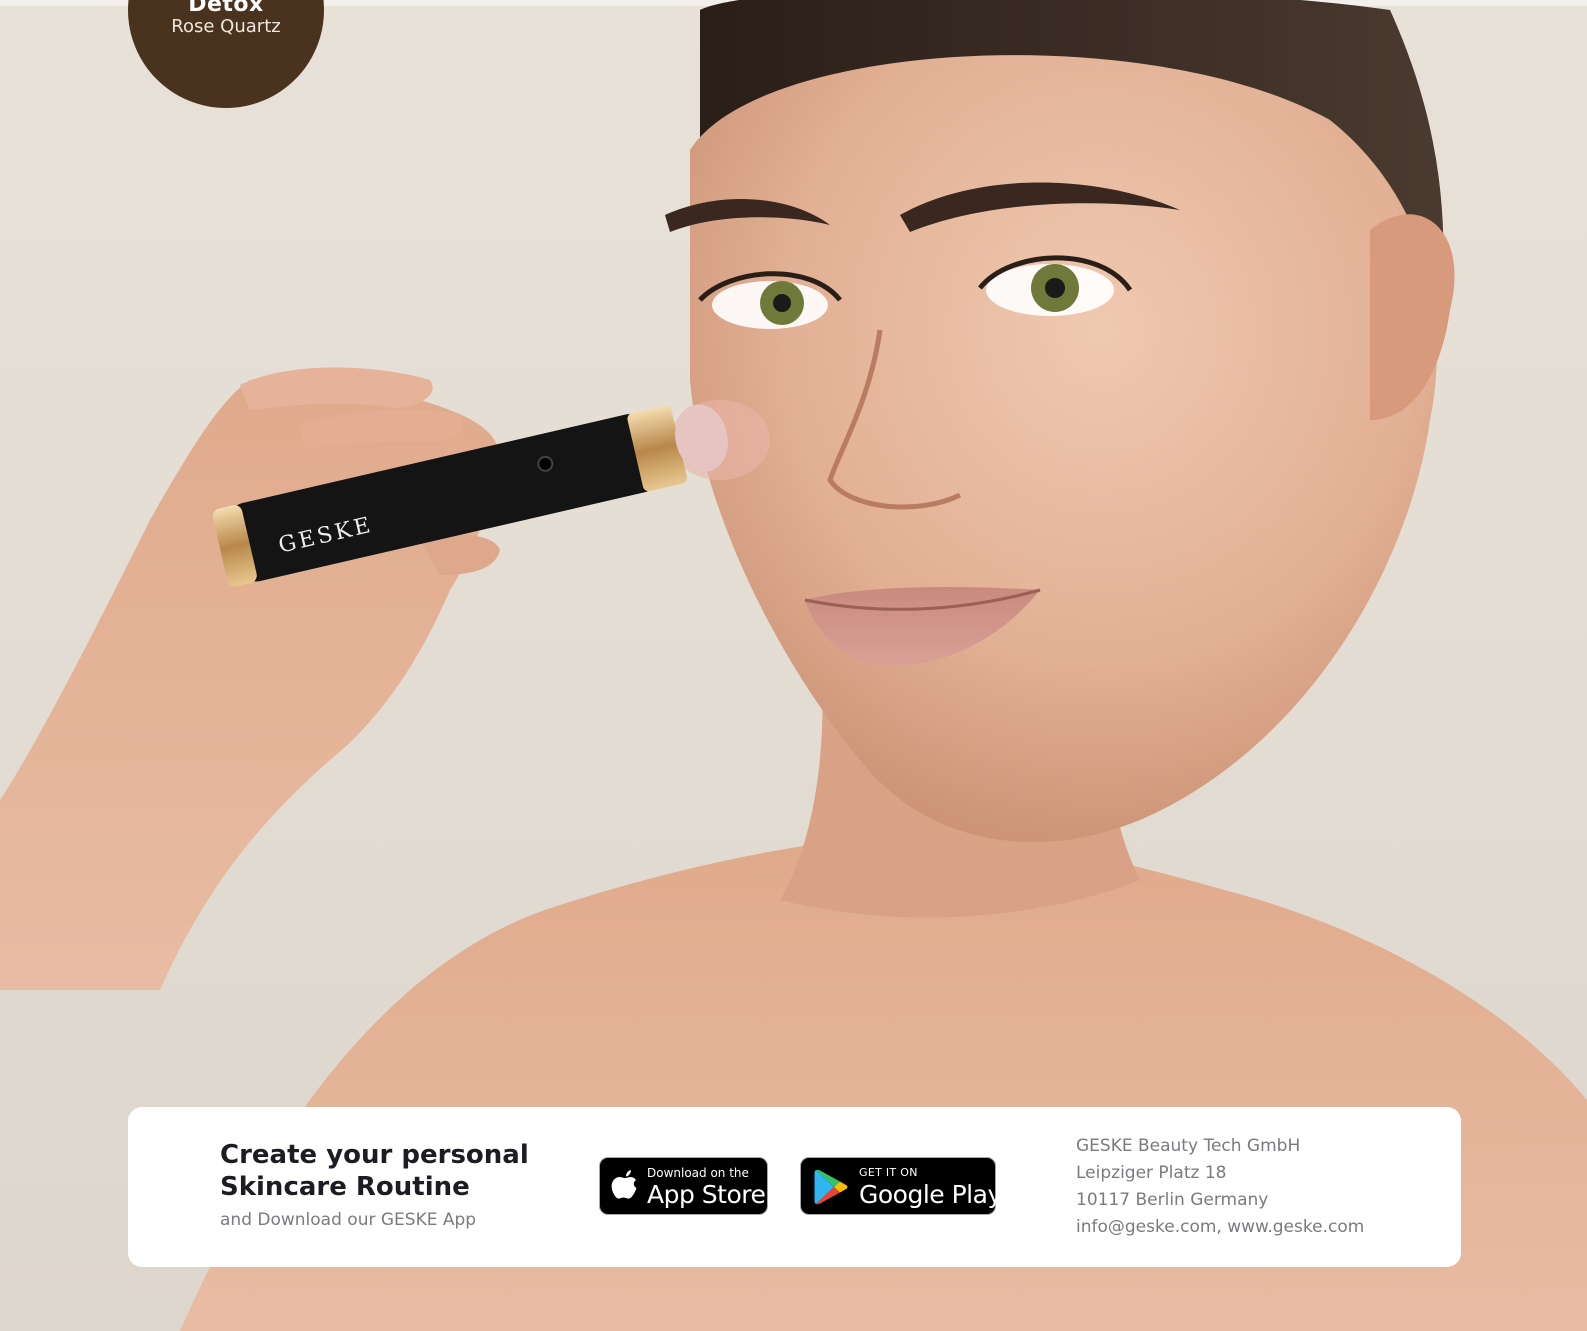 The width and height of the screenshot is (1587, 1331). I want to click on badge-subtitle: Rose Quartz, so click(226, 26).